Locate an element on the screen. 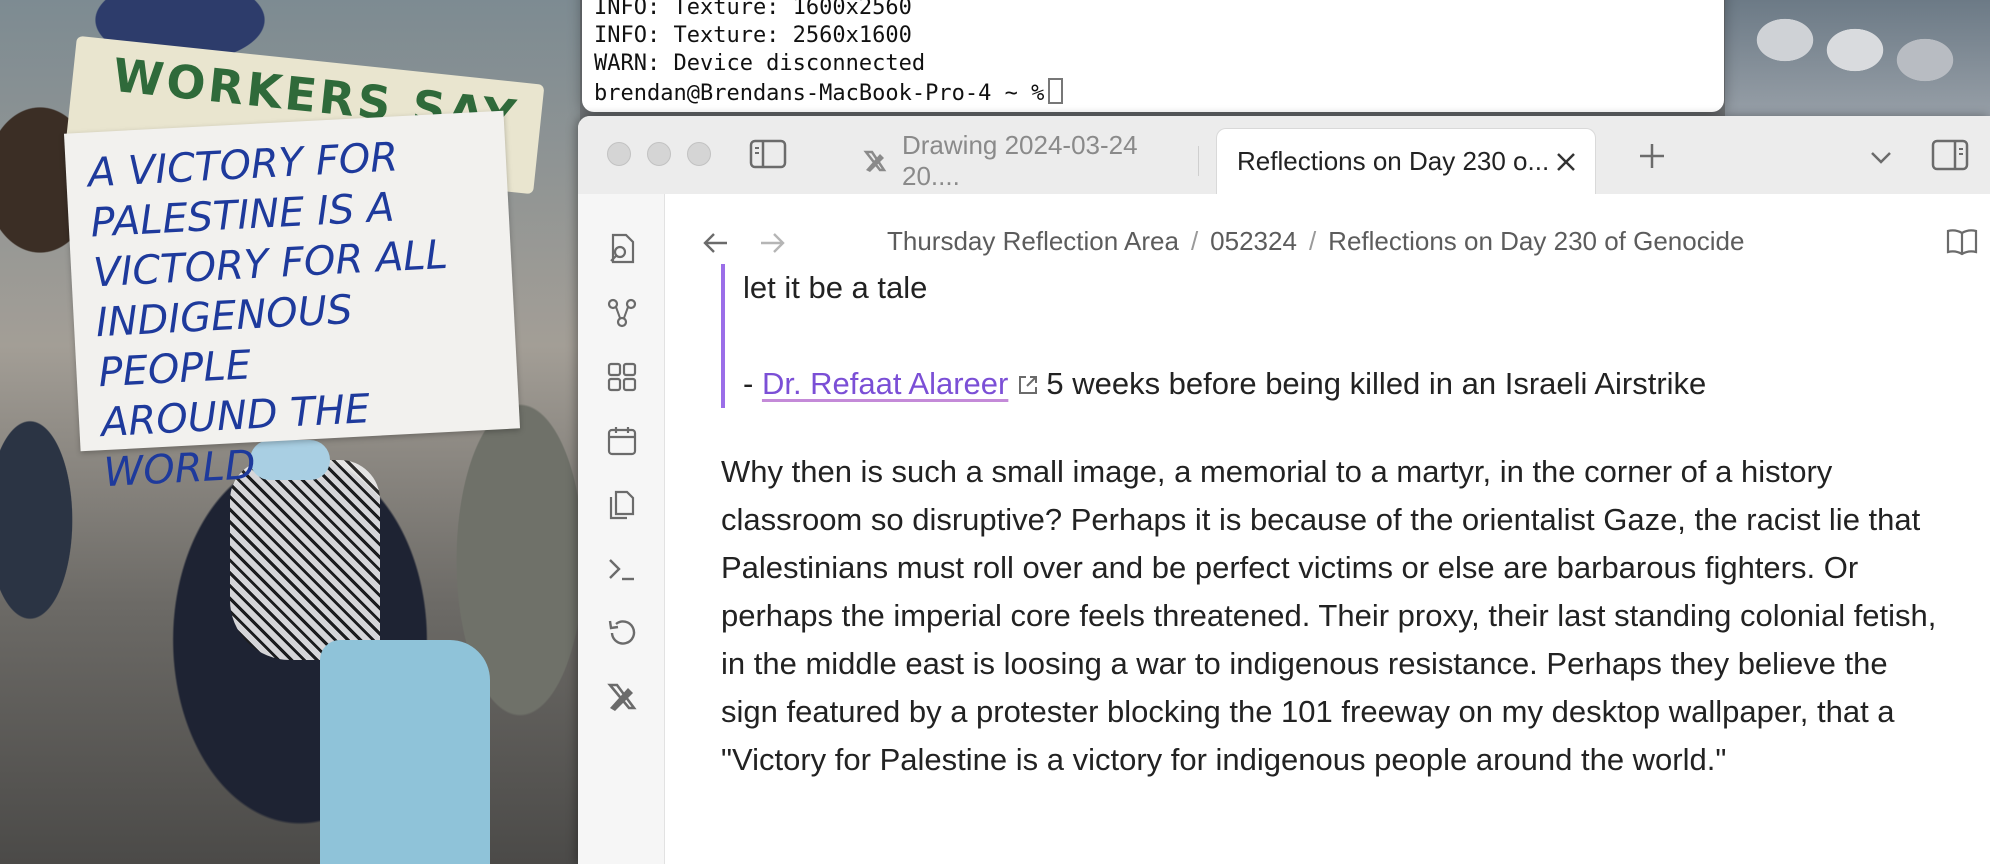 The width and height of the screenshot is (1990, 864). terminal-prompt: brendan@Brendans-MacBook-Pro-4 ~ % is located at coordinates (819, 93).